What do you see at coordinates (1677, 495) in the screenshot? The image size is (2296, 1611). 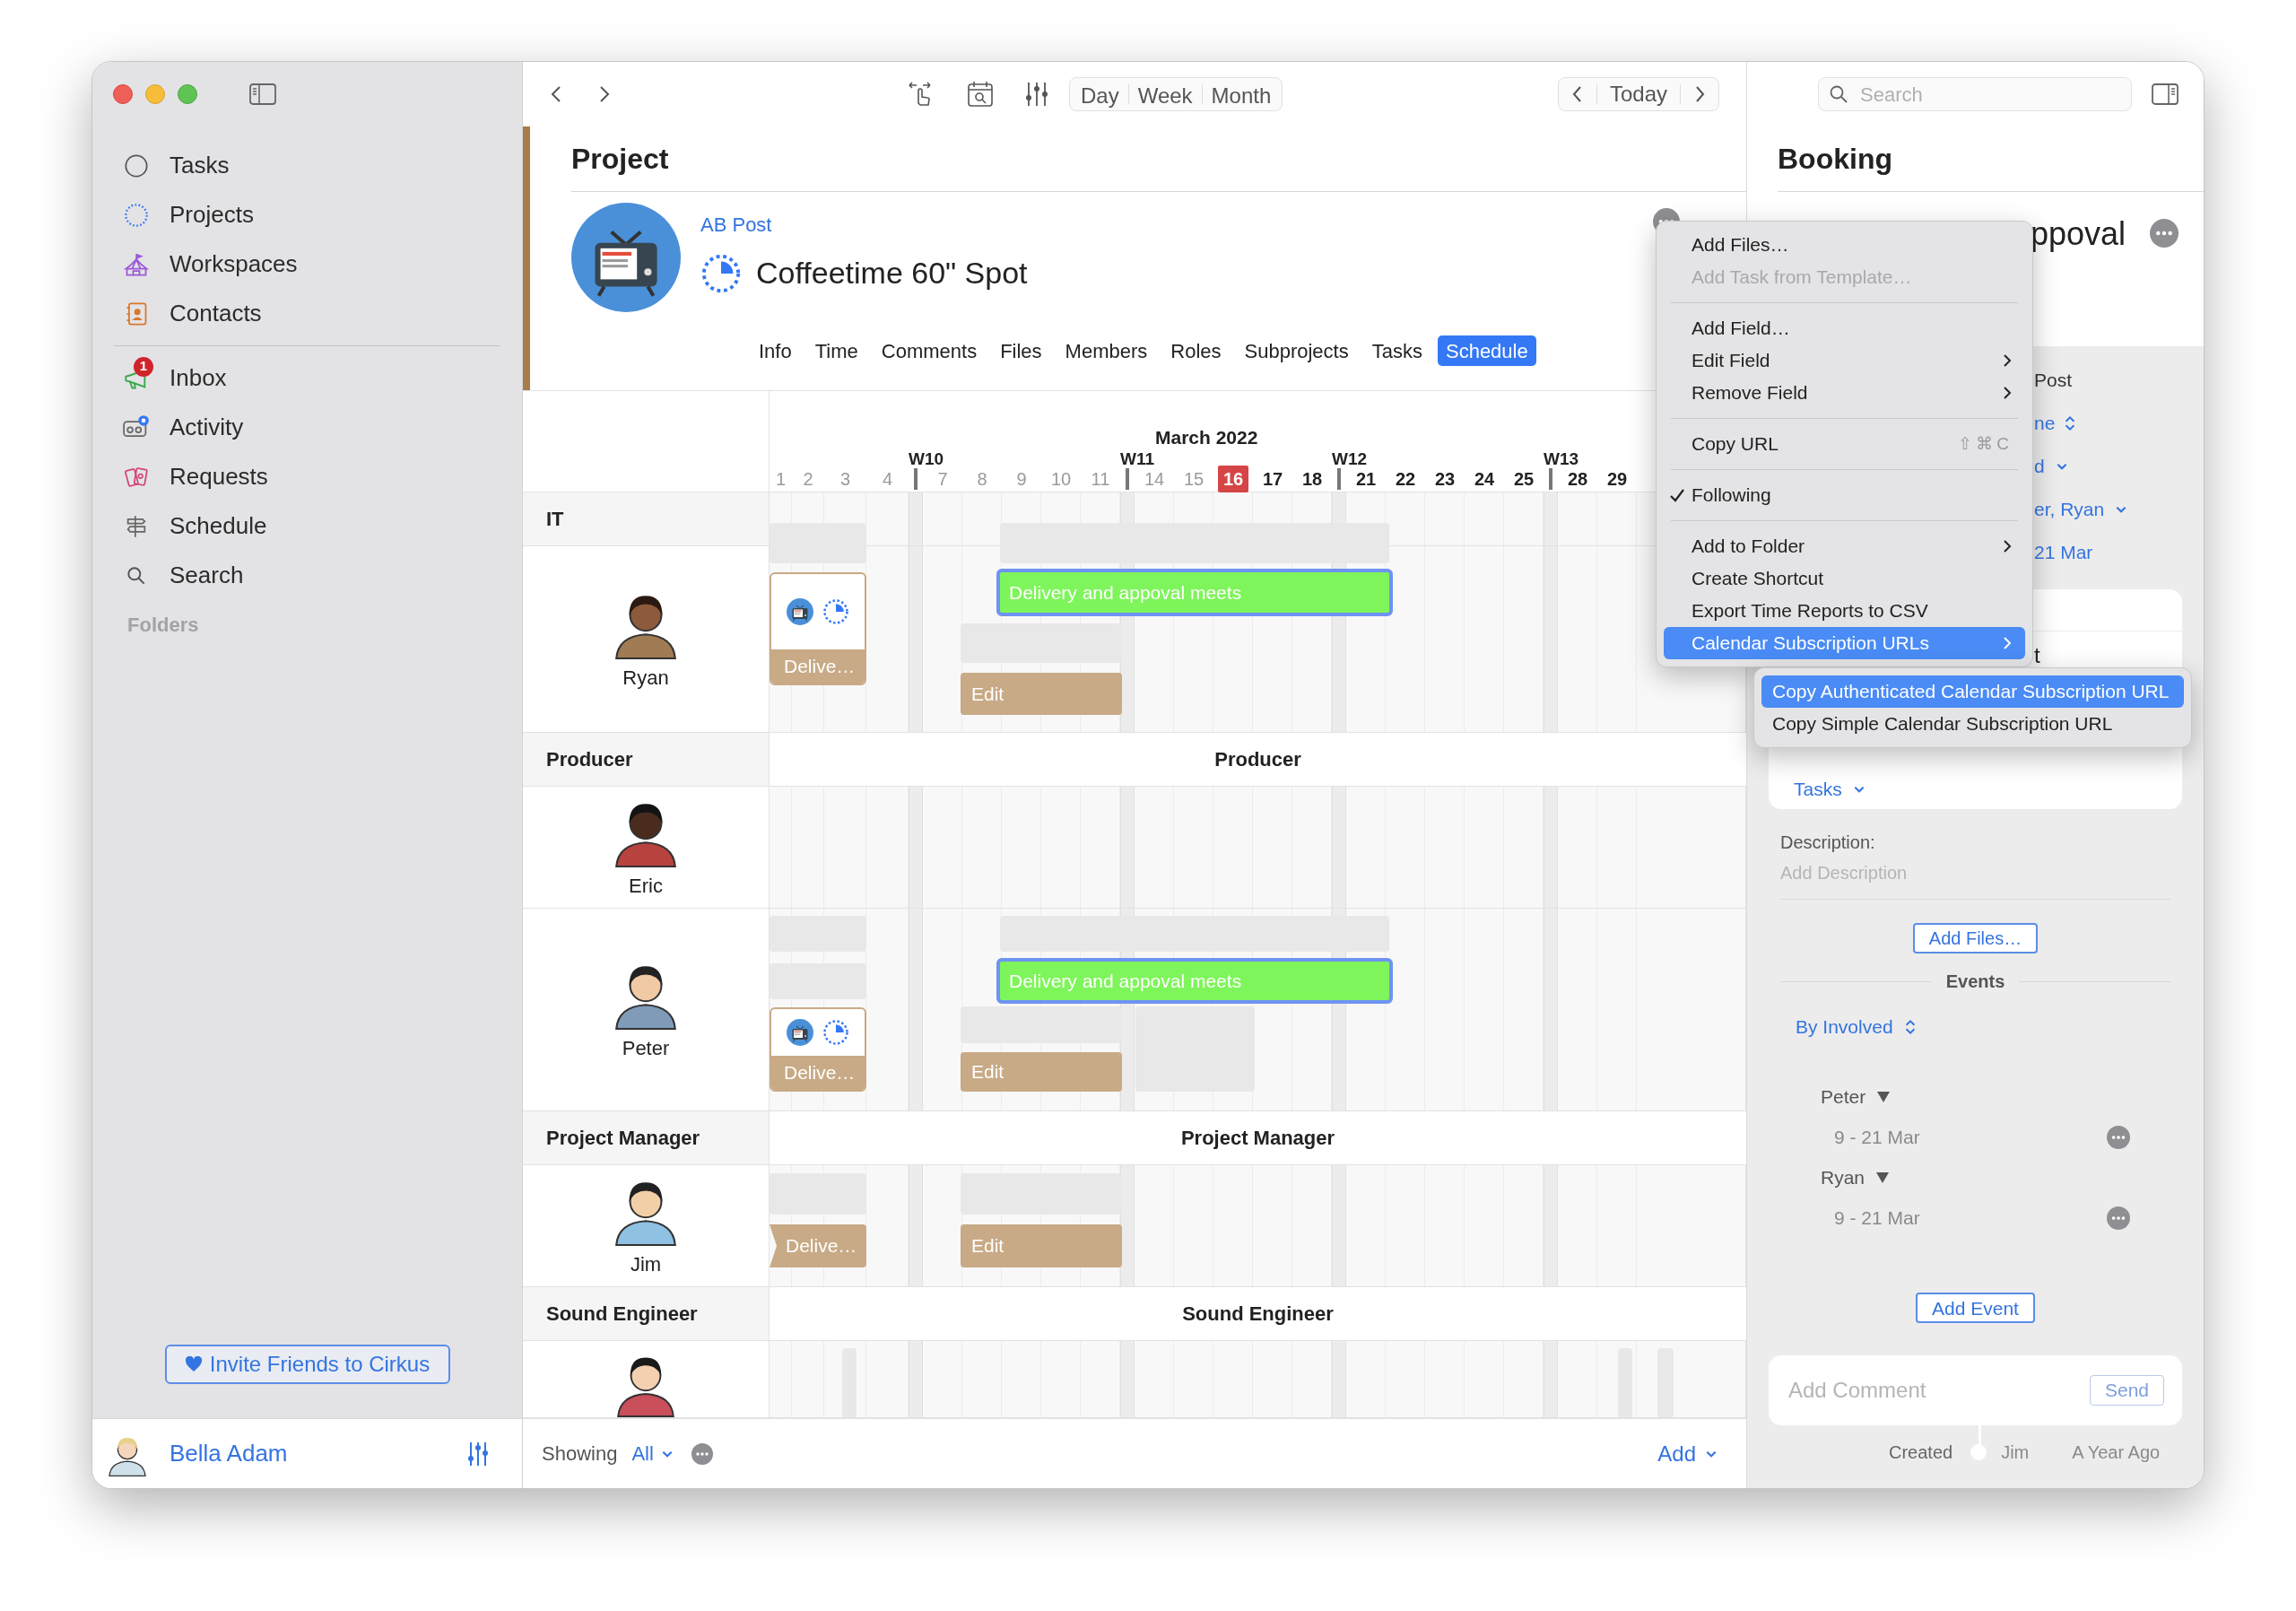 I see `checkmark-icon` at bounding box center [1677, 495].